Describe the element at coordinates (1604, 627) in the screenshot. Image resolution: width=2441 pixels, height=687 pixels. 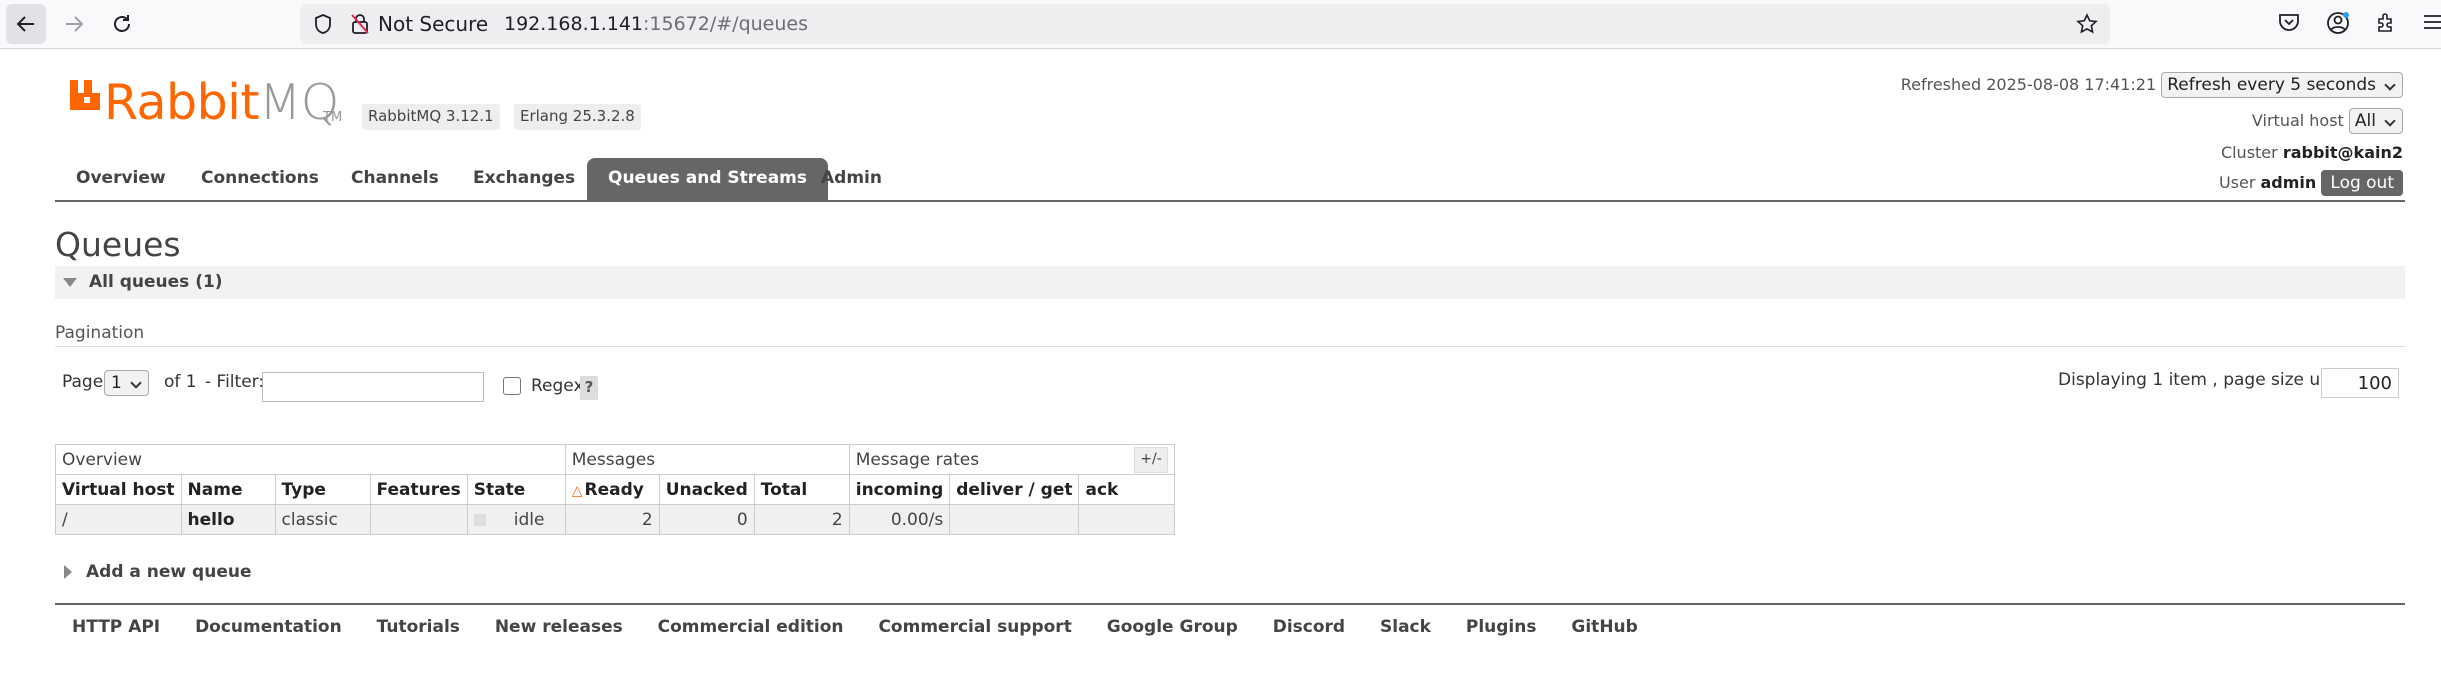
I see `footer-link-github: GitHub` at that location.